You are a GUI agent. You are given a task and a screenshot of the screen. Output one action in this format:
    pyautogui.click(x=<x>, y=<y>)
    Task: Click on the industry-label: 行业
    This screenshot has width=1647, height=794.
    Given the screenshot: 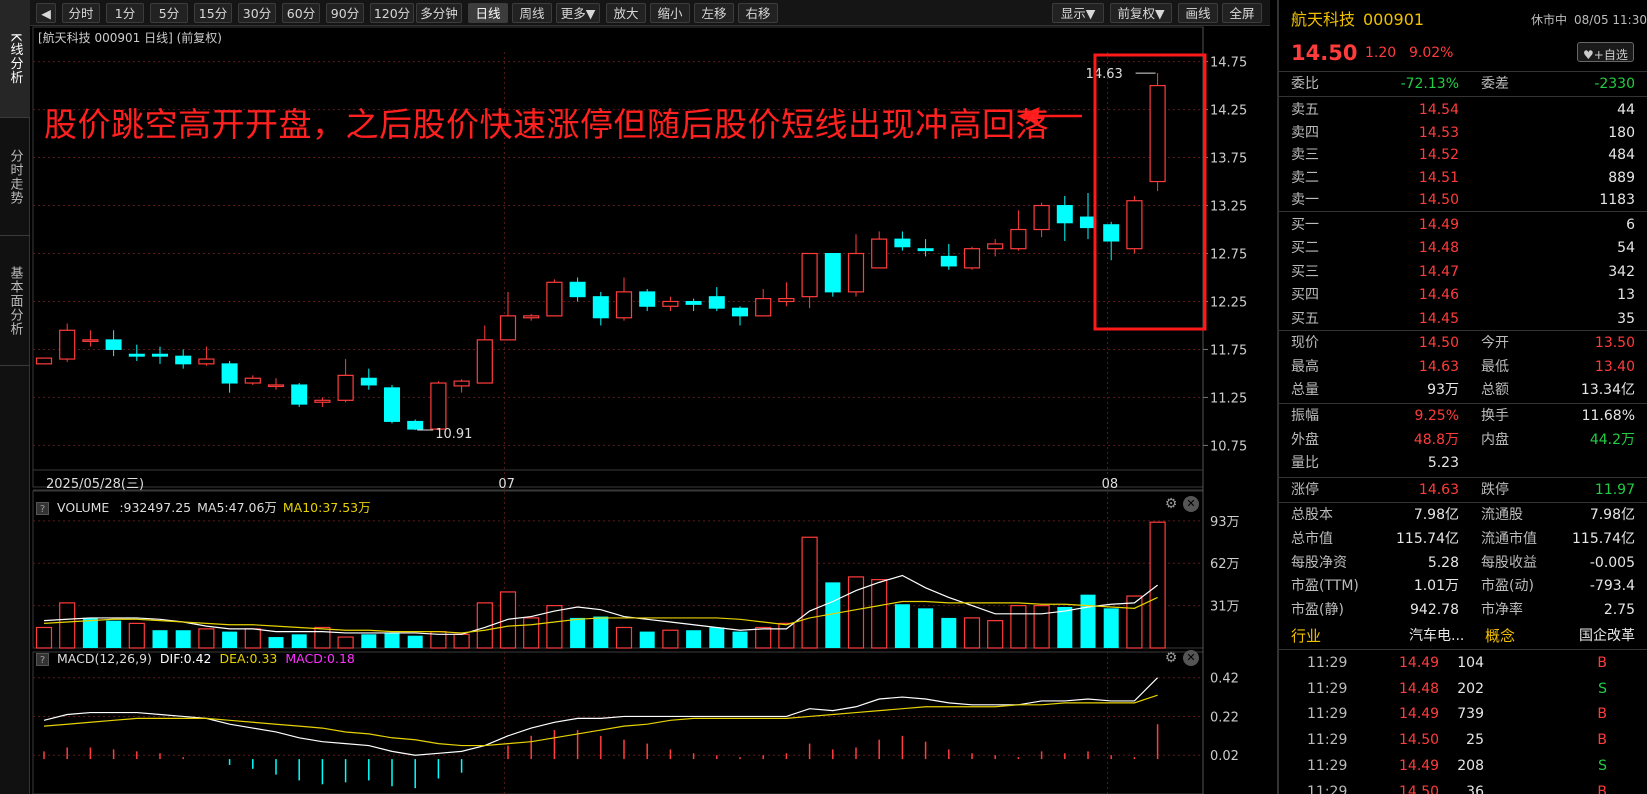 What is the action you would take?
    pyautogui.click(x=1306, y=636)
    